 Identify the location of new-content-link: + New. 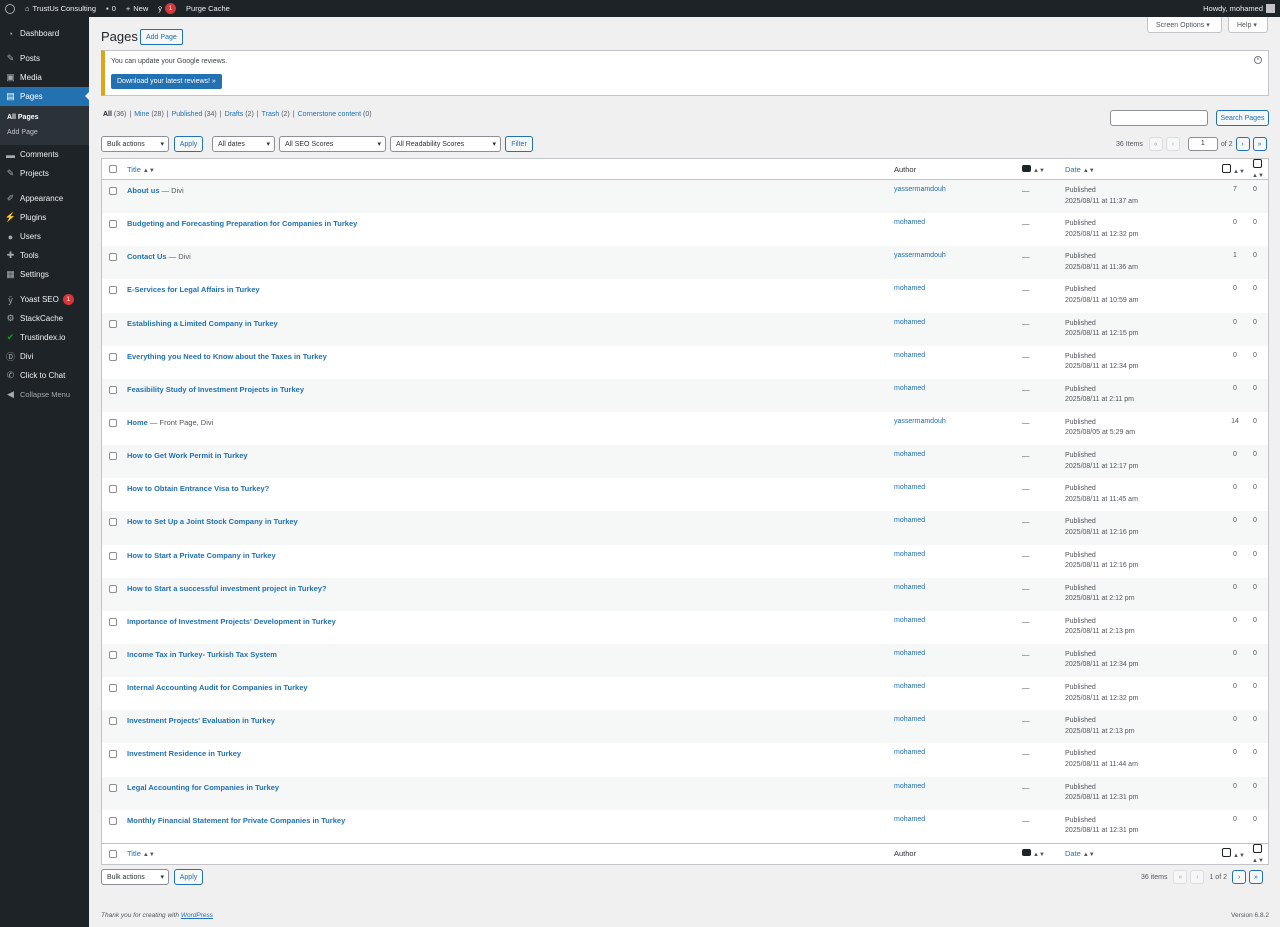
(137, 8).